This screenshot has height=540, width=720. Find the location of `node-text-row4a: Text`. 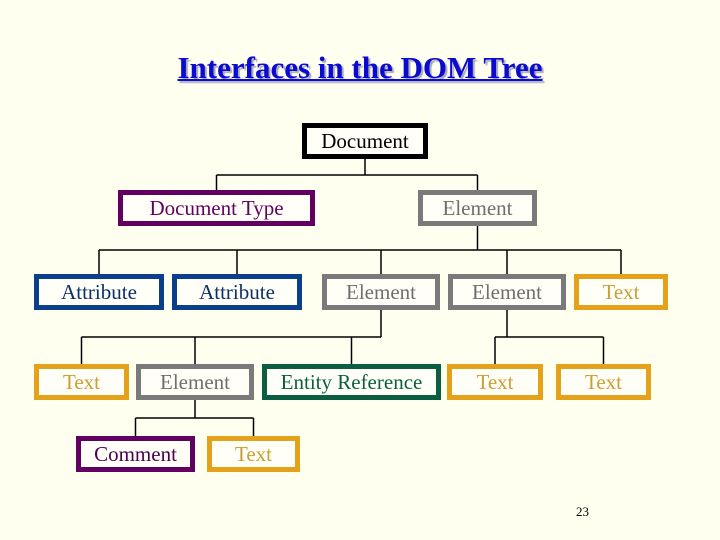

node-text-row4a: Text is located at coordinates (81, 382).